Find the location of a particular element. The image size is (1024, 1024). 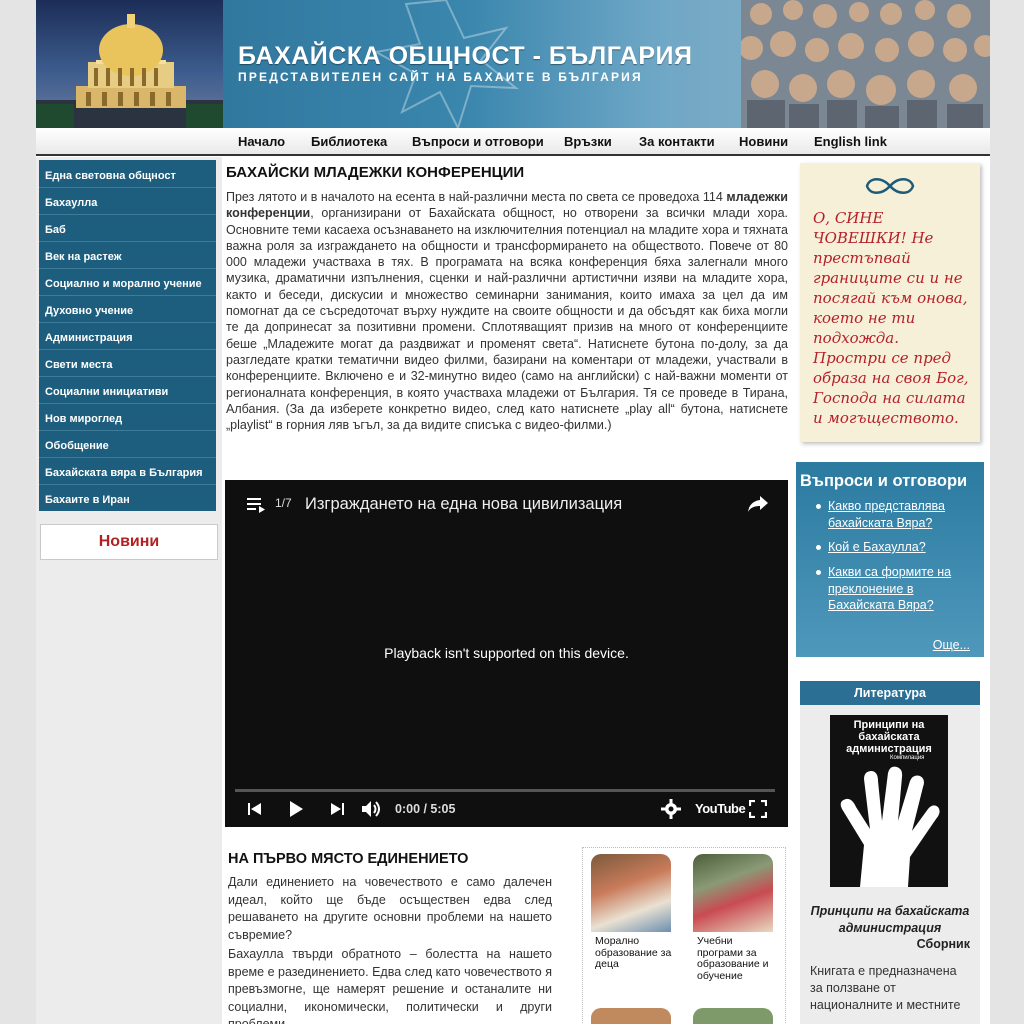

nav-english: English link is located at coordinates (850, 141).